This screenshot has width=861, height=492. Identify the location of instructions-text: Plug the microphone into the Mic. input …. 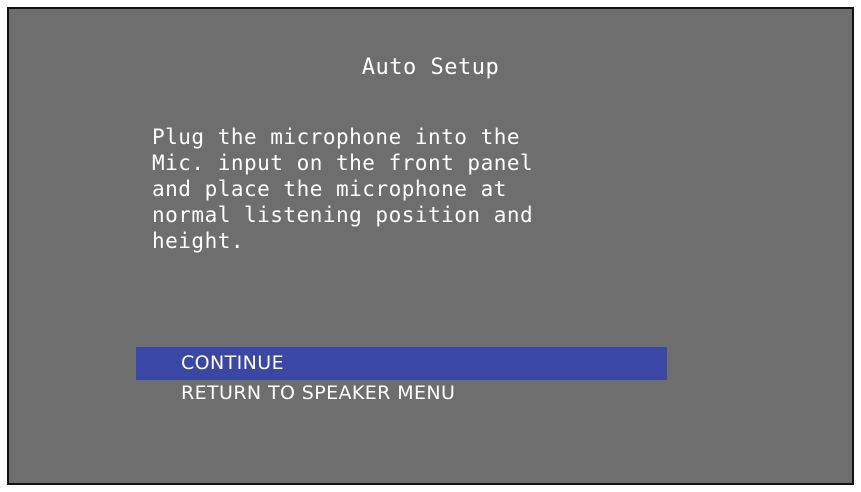
(343, 189).